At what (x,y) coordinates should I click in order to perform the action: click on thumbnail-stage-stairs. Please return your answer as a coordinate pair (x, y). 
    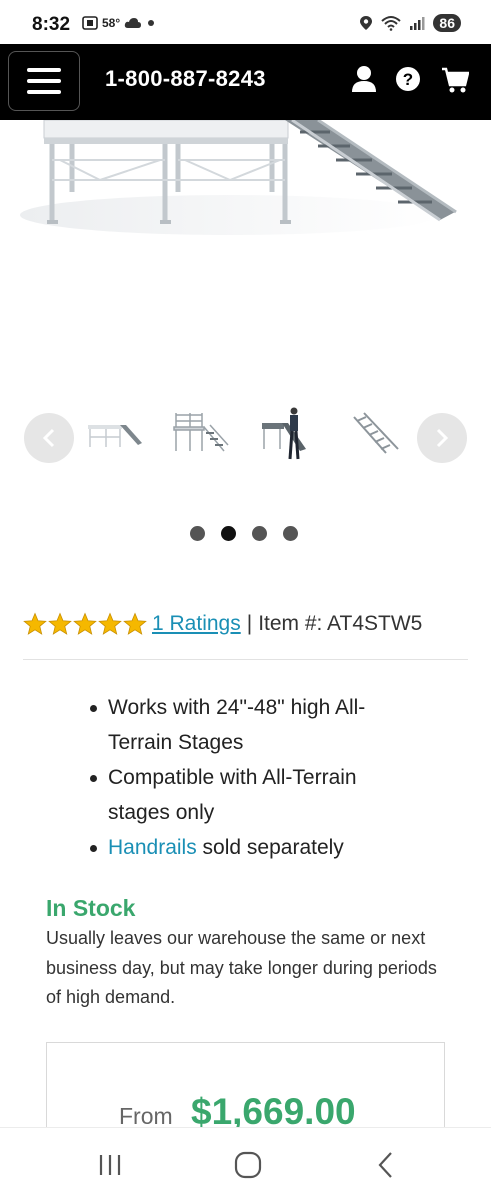
    Looking at the image, I should click on (117, 435).